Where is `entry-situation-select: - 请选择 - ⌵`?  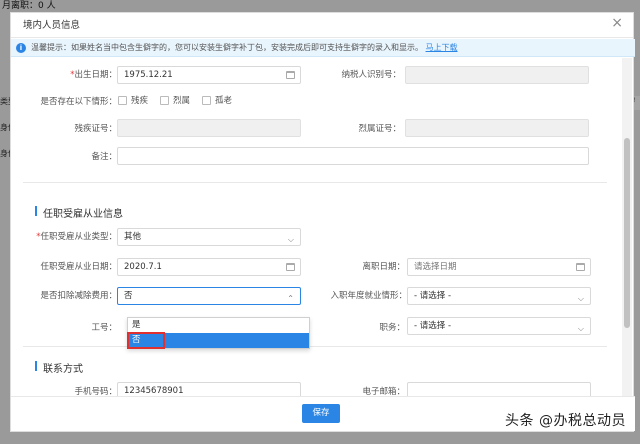
entry-situation-select: - 请选择 - ⌵ is located at coordinates (499, 296).